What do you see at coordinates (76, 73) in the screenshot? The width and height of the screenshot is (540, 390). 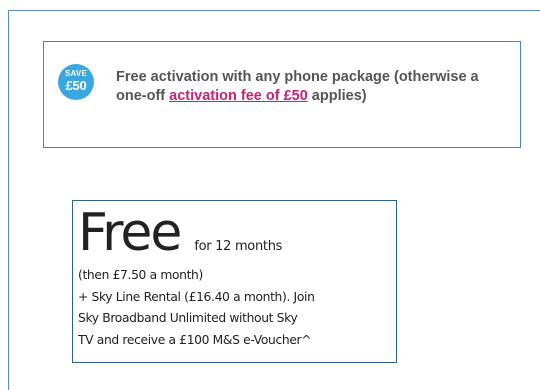 I see `save-badge-label: SAVE` at bounding box center [76, 73].